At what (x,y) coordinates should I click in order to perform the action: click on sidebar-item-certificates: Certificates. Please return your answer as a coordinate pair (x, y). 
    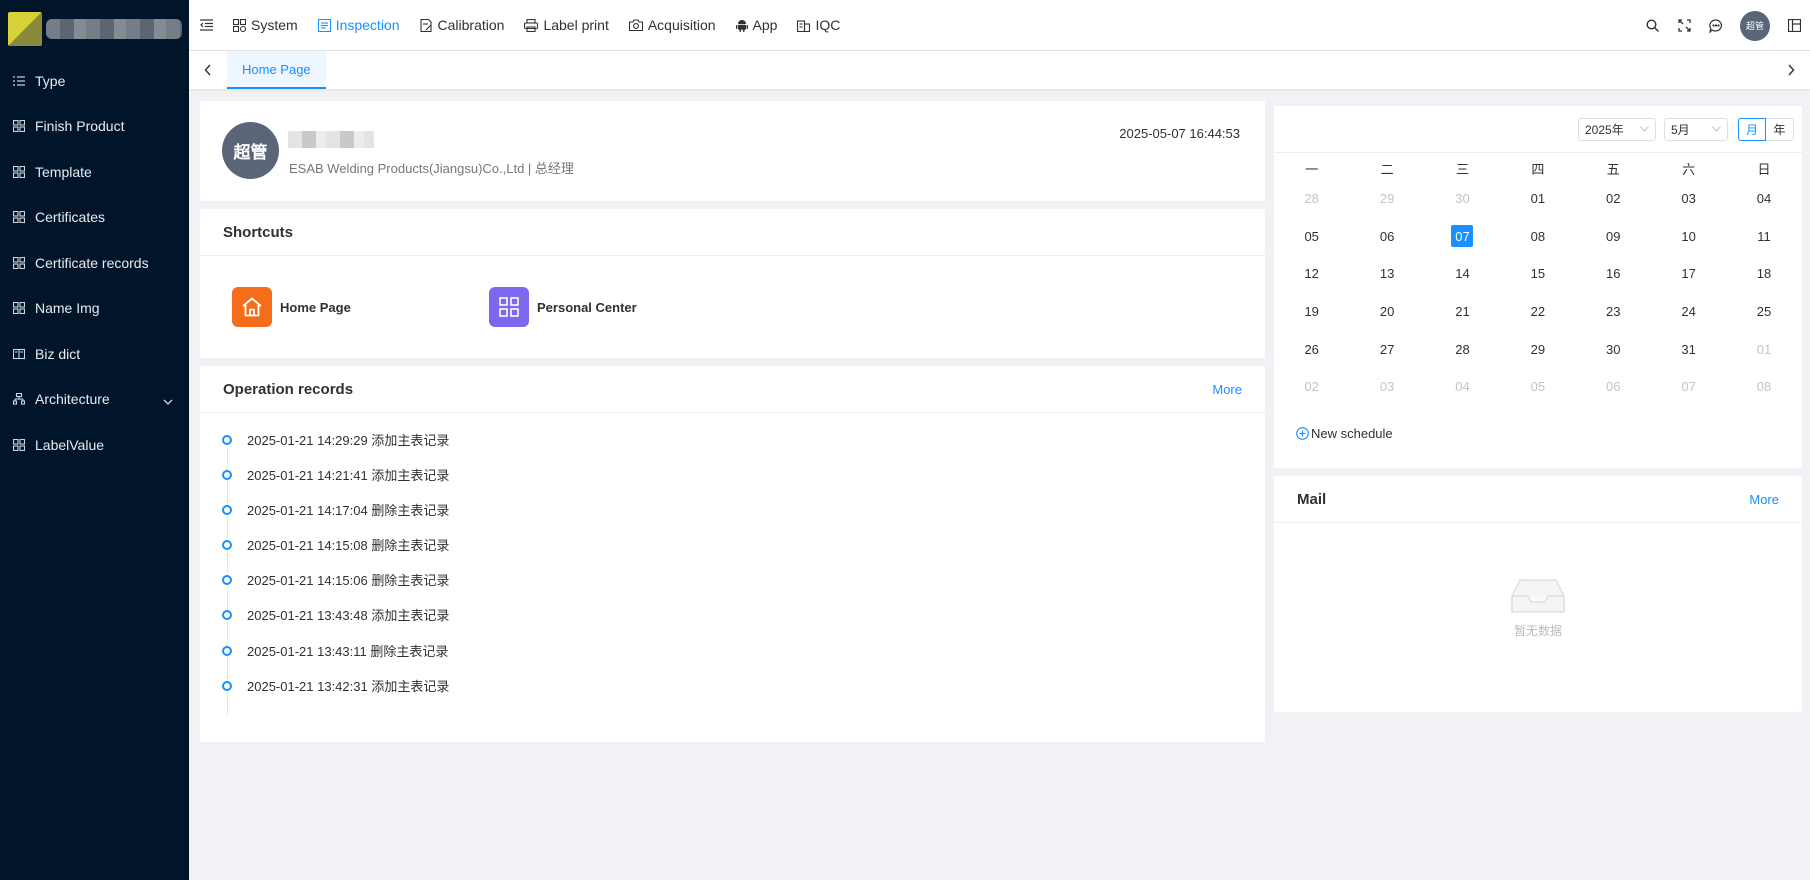
    Looking at the image, I should click on (94, 218).